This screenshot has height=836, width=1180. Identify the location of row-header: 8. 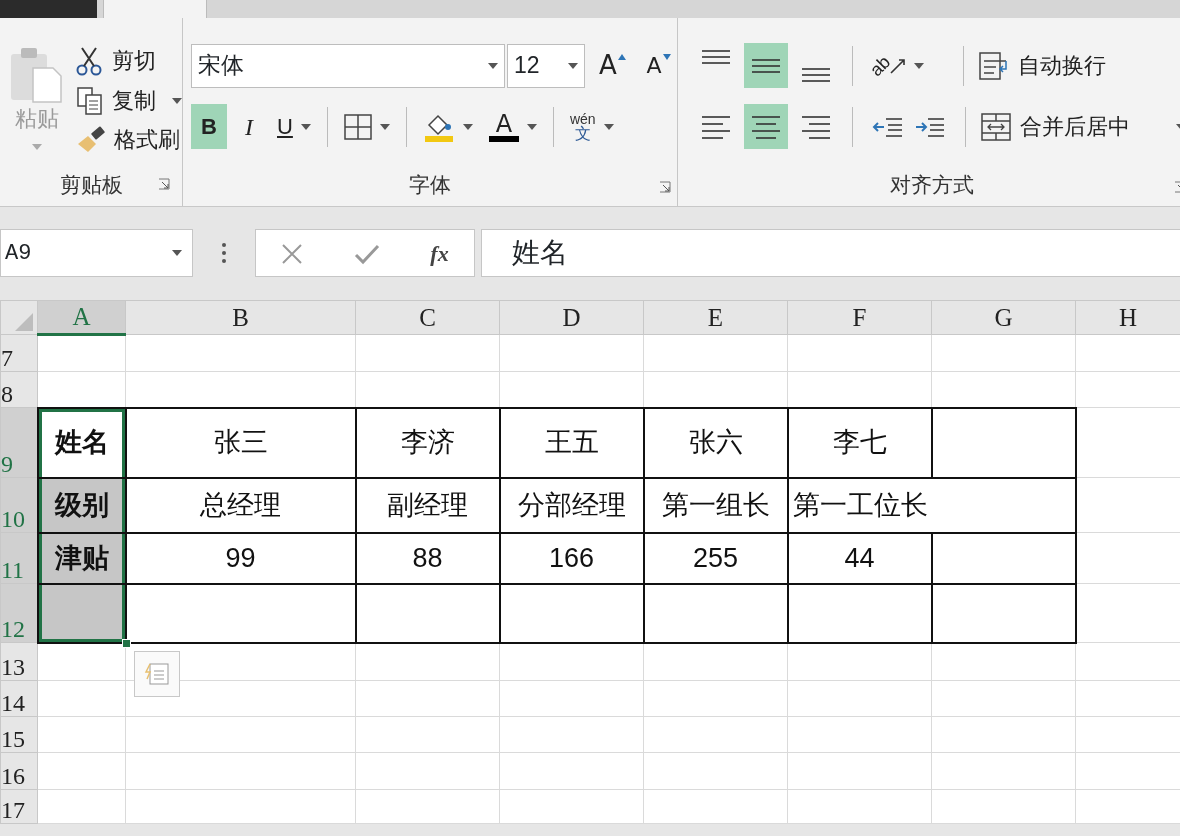
(19, 389).